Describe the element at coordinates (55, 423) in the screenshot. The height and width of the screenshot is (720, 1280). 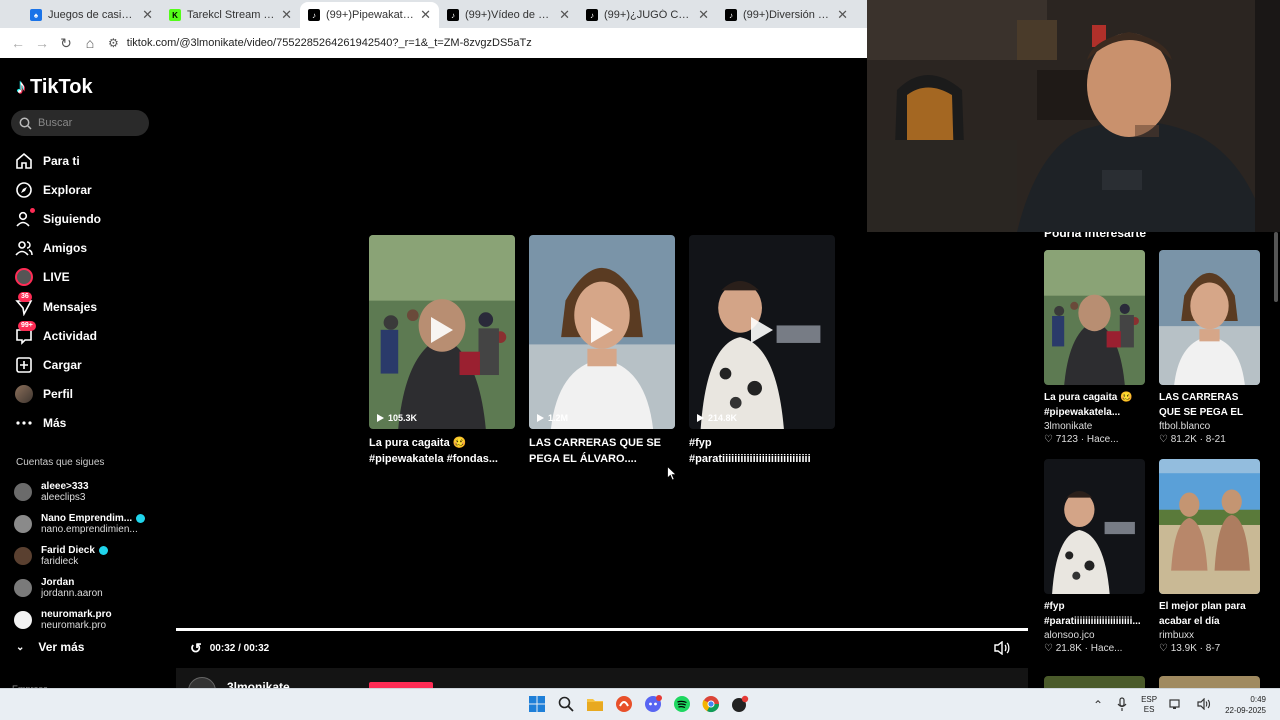
I see `nav-label: Más` at that location.